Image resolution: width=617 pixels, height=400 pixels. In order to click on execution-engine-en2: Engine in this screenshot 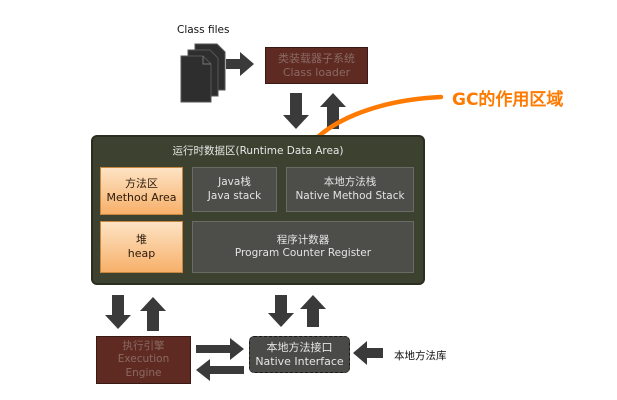, I will do `click(143, 372)`.